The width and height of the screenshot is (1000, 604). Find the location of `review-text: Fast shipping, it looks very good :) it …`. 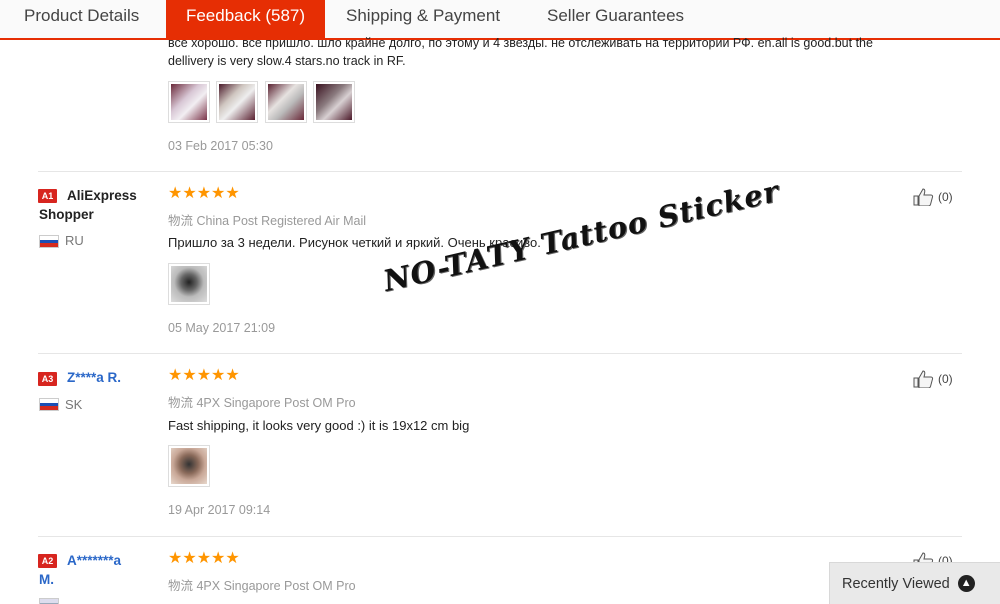

review-text: Fast shipping, it looks very good :) it … is located at coordinates (319, 425).